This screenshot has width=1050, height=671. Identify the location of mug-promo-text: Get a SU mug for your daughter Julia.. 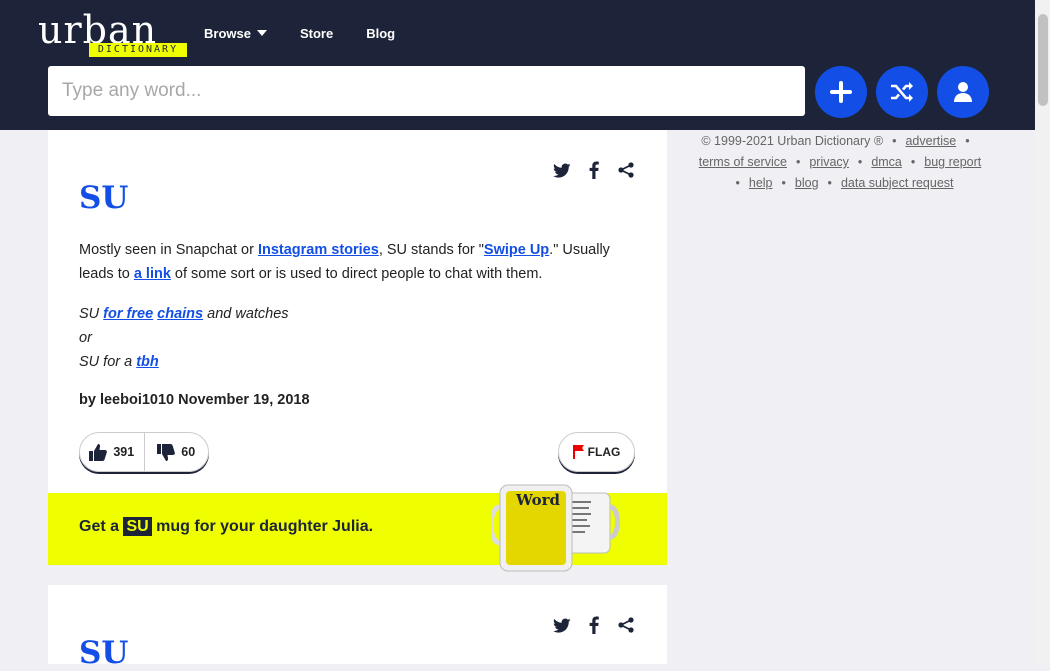
(226, 526).